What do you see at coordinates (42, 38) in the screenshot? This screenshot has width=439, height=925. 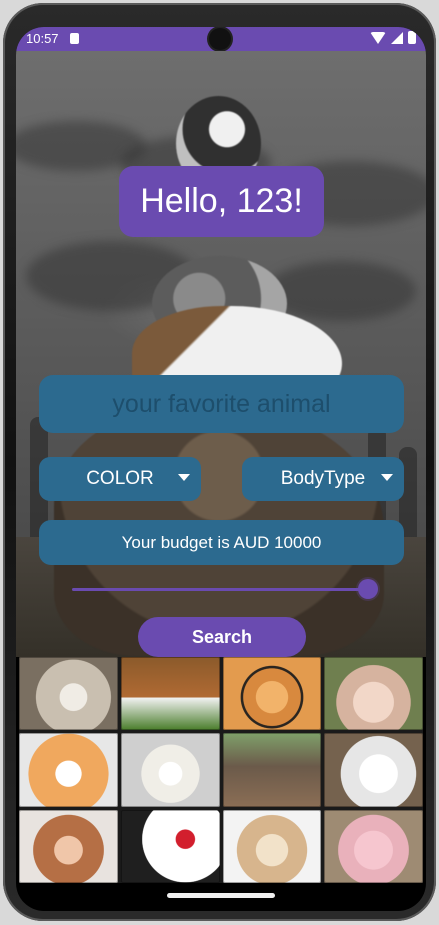 I see `status-time: 10:57` at bounding box center [42, 38].